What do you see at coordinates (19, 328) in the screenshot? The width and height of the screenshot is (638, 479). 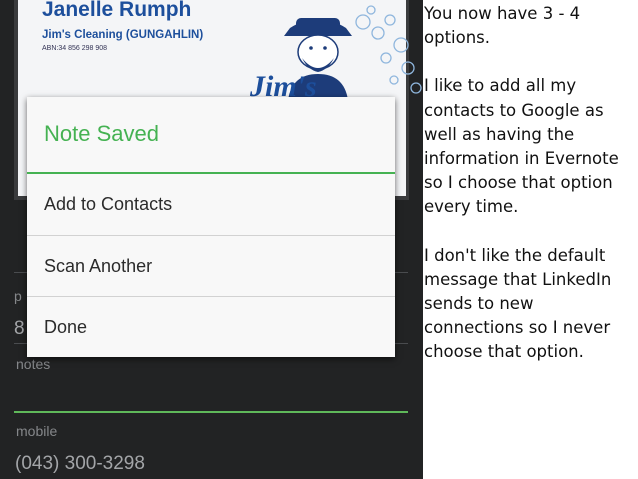 I see `partial-field-value: 8` at bounding box center [19, 328].